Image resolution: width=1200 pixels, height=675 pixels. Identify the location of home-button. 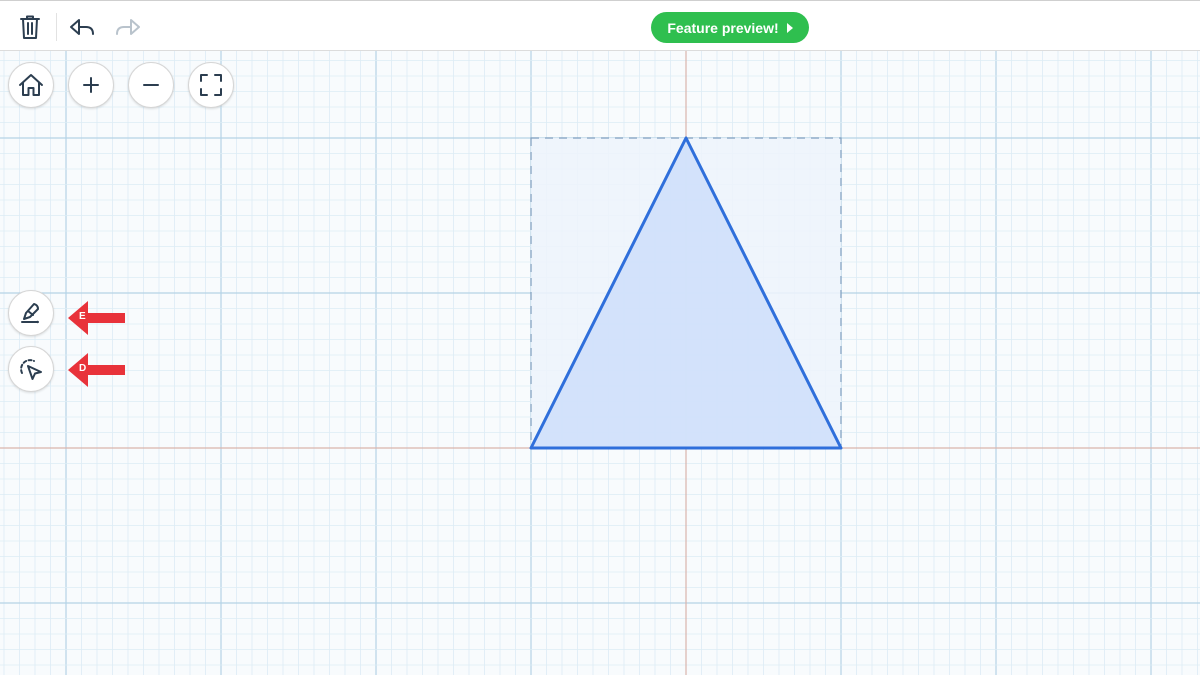
(31, 85).